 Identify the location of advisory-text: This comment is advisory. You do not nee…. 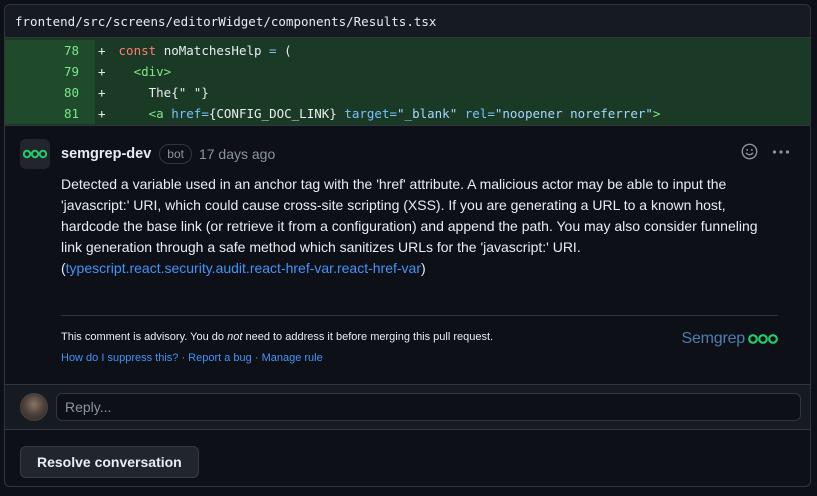
(419, 337).